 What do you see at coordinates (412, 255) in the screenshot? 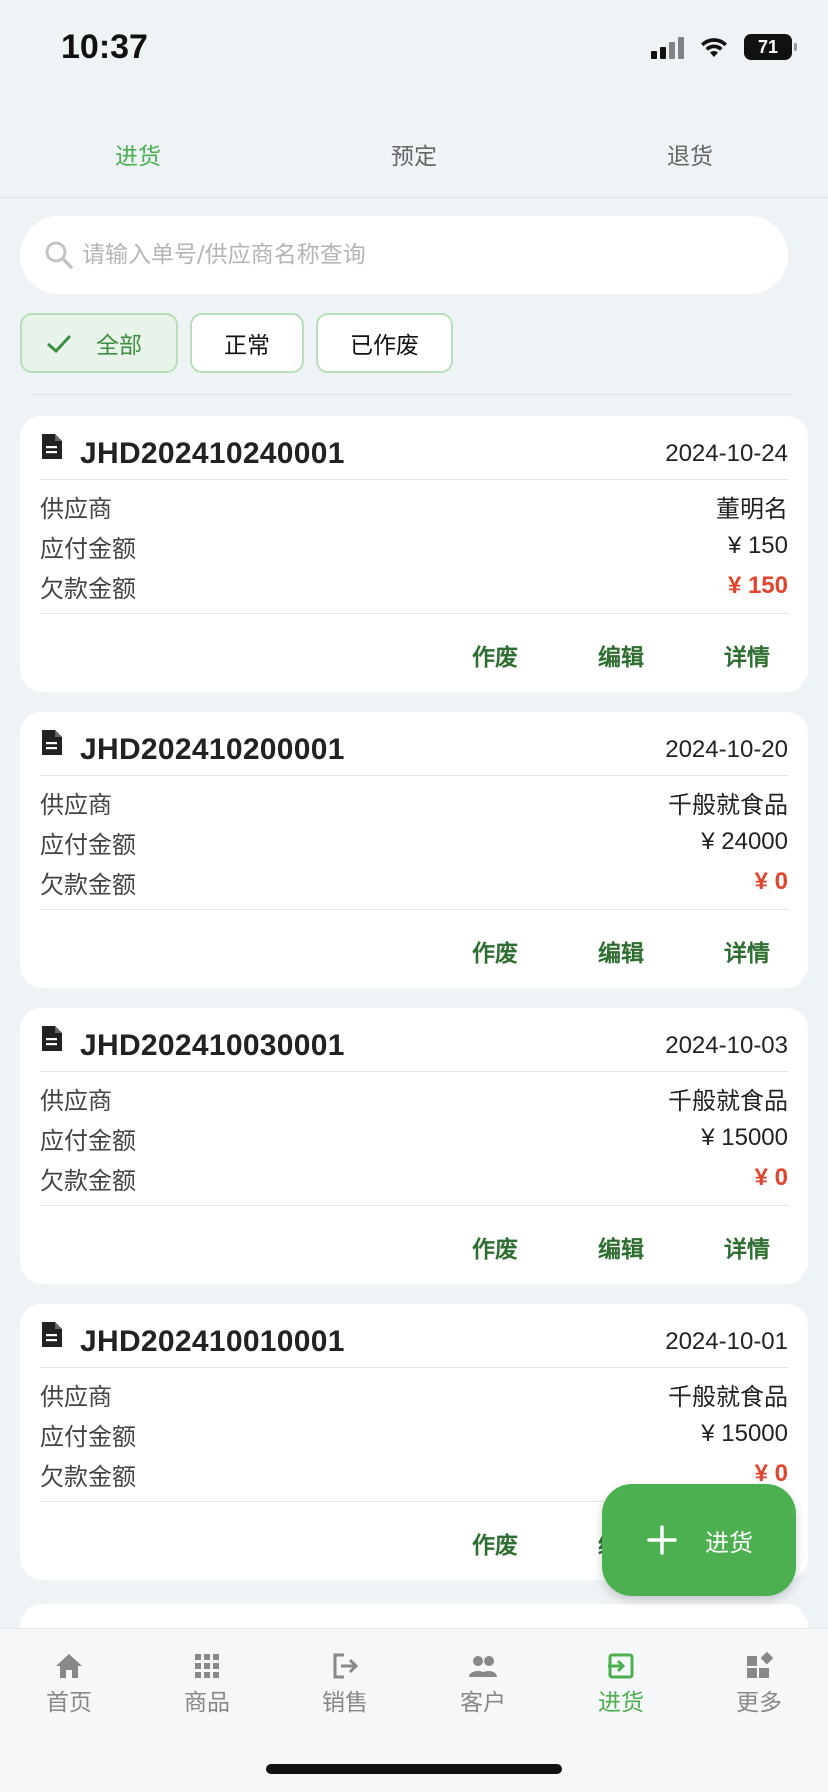
I see `search-input` at bounding box center [412, 255].